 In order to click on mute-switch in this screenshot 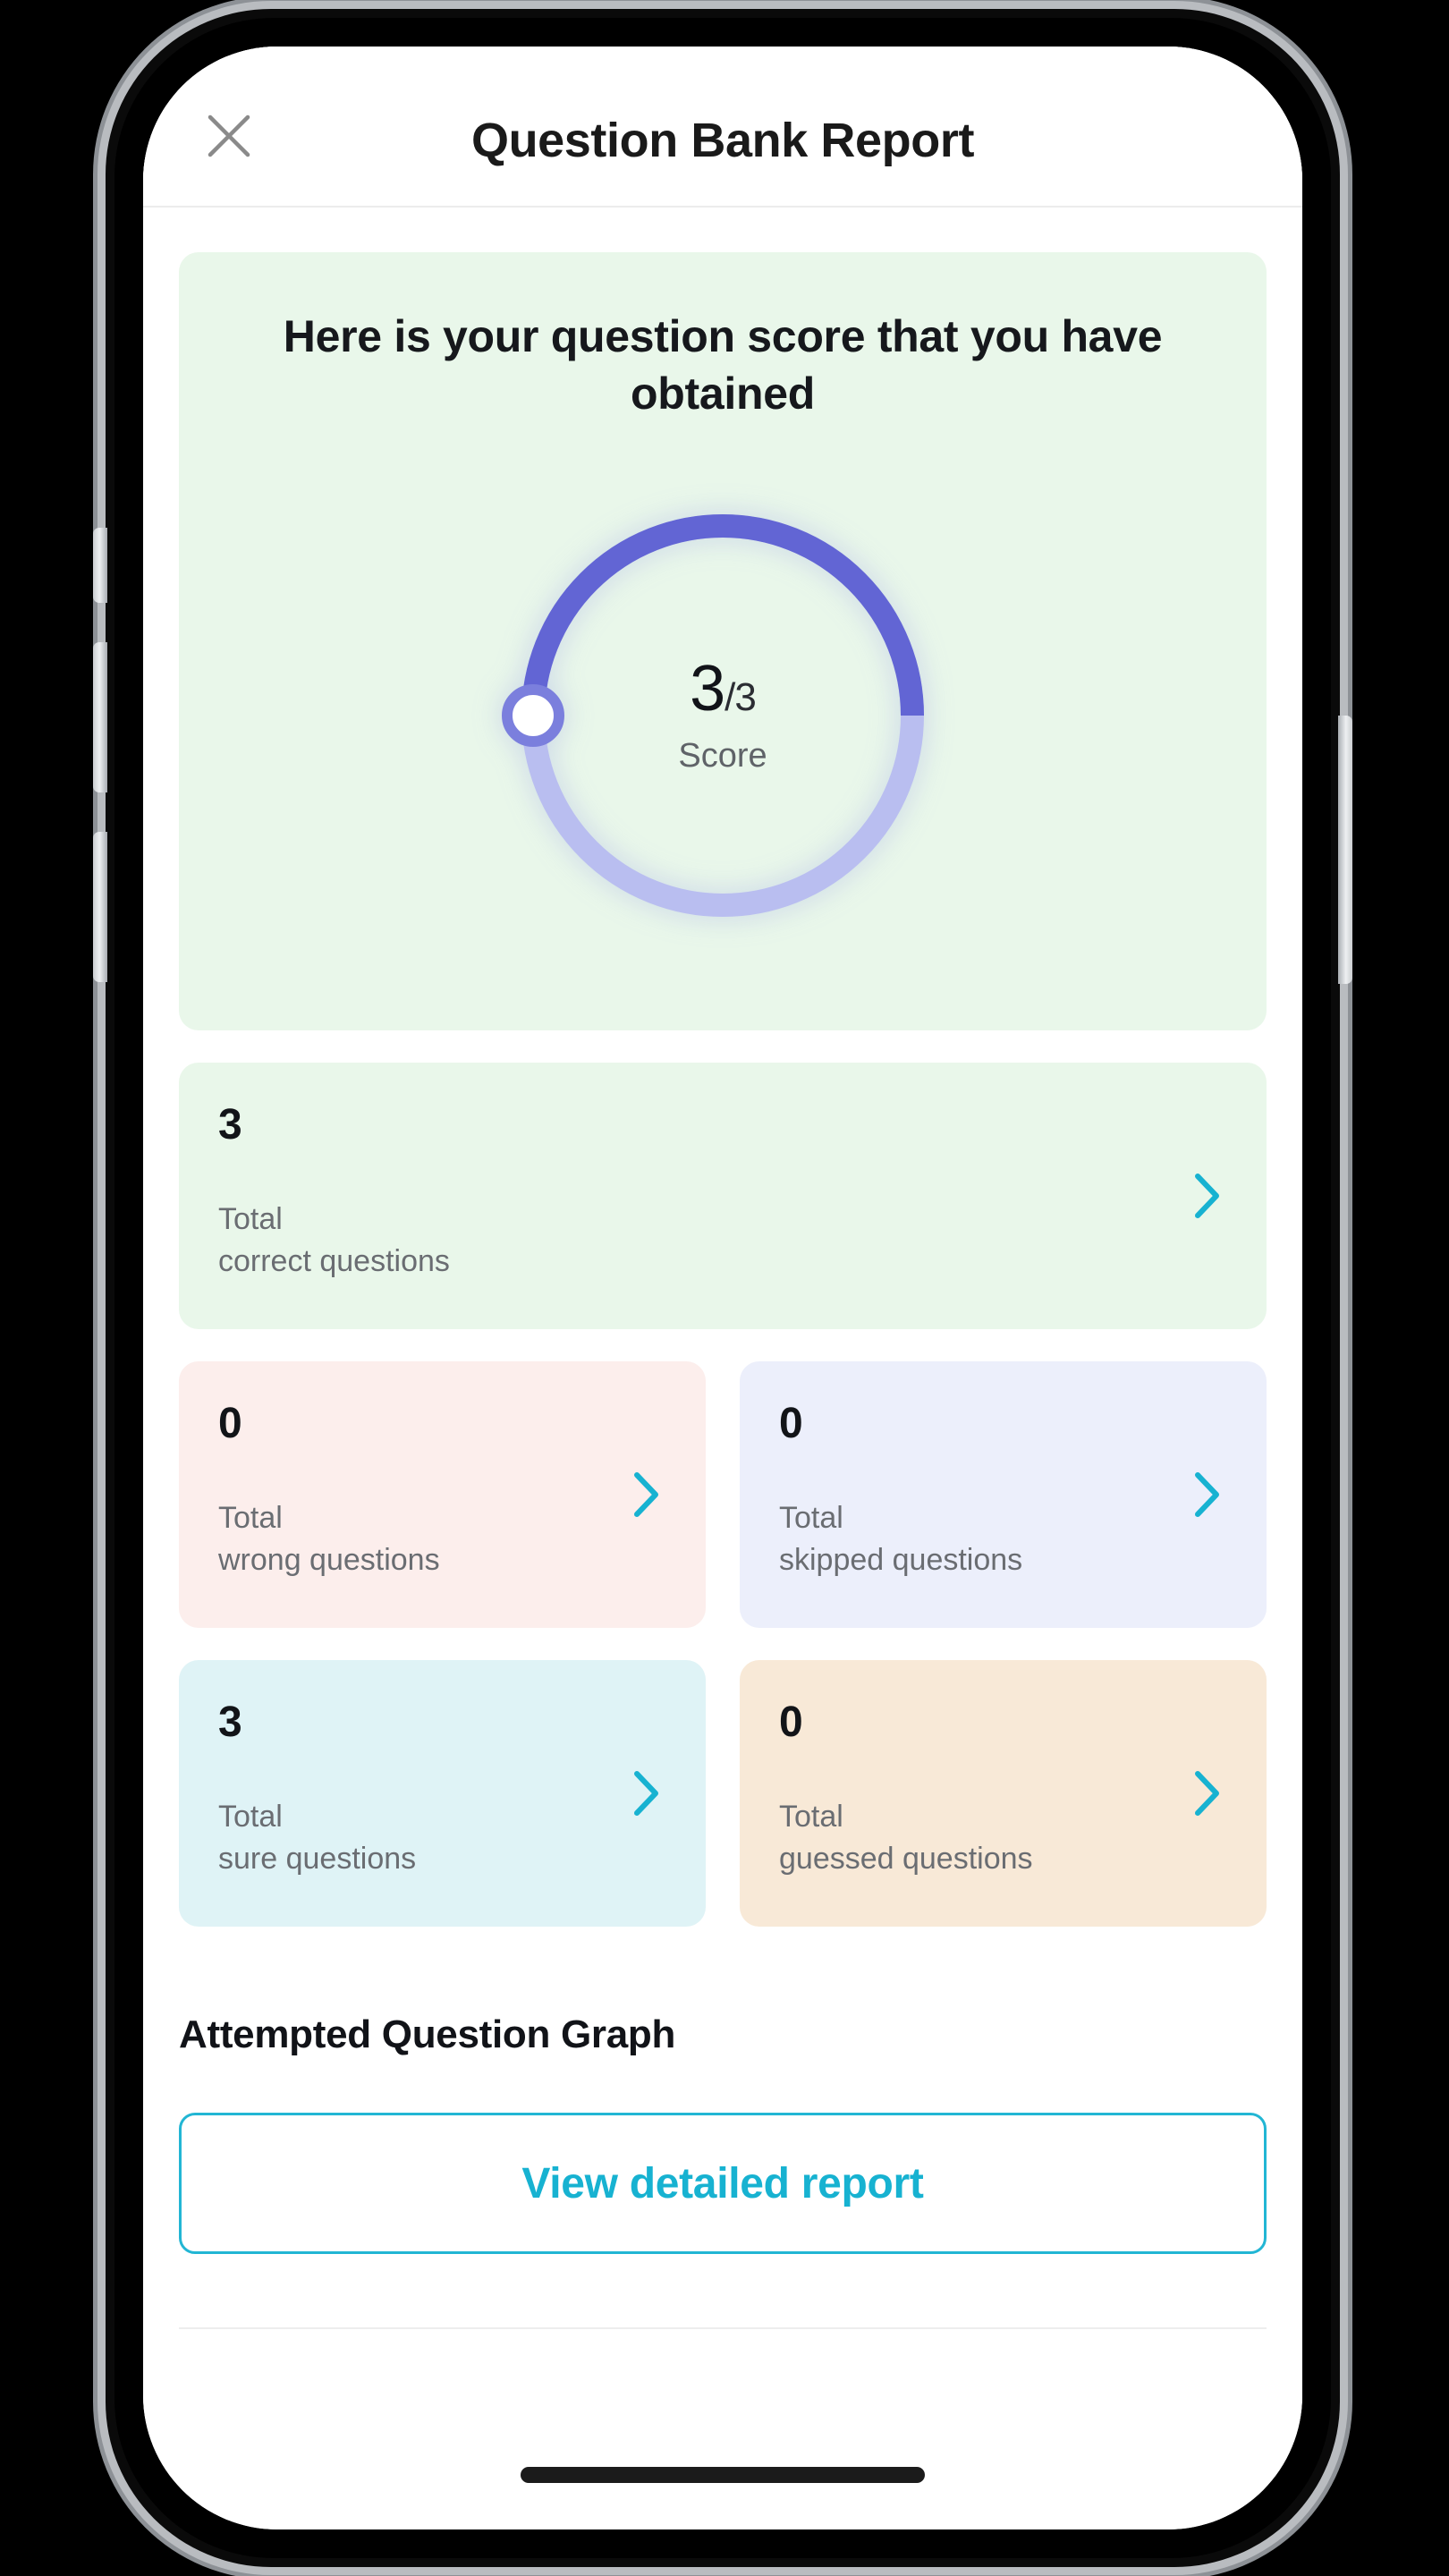, I will do `click(100, 565)`.